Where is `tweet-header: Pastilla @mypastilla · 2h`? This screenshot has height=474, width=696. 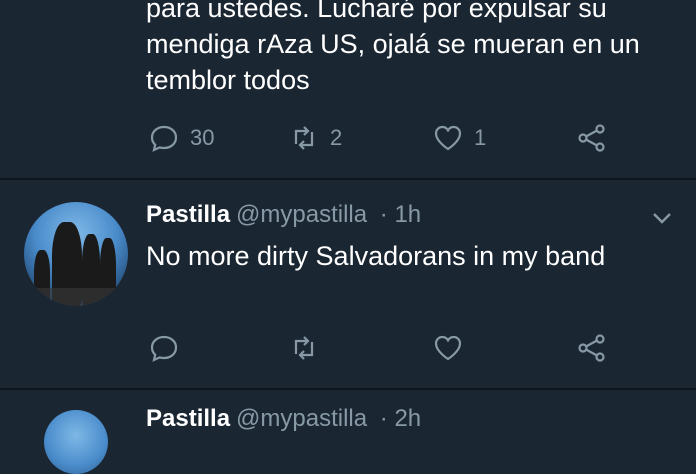 tweet-header: Pastilla @mypastilla · 2h is located at coordinates (283, 419).